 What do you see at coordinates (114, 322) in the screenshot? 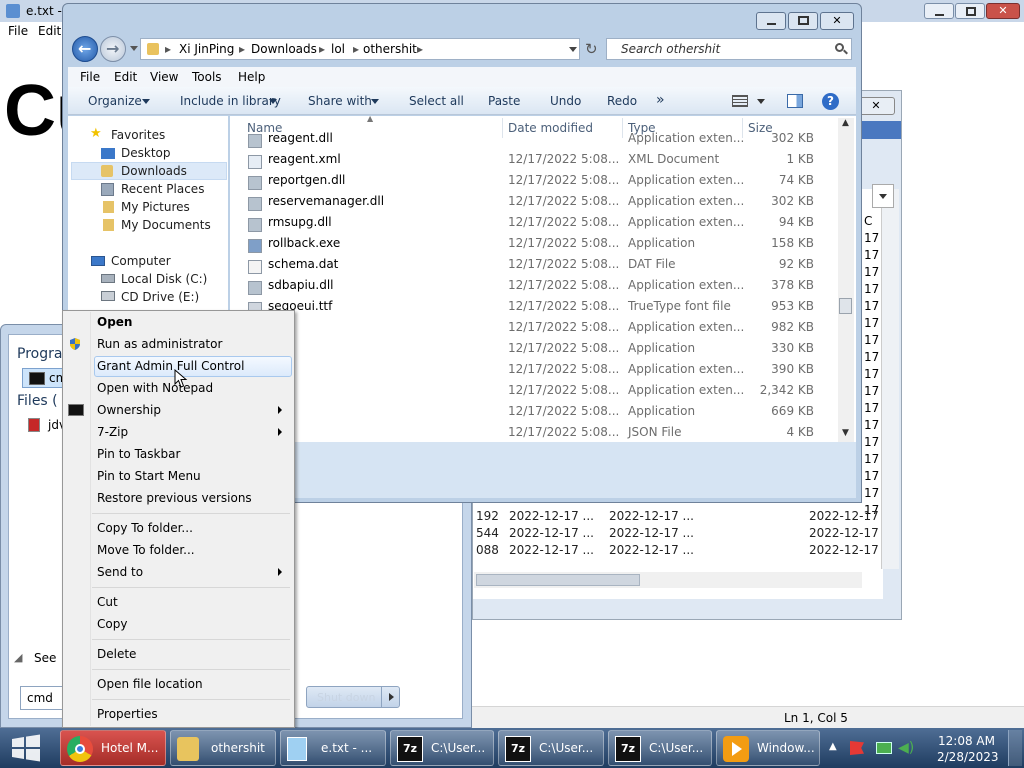
I see `ctx-open: Open` at bounding box center [114, 322].